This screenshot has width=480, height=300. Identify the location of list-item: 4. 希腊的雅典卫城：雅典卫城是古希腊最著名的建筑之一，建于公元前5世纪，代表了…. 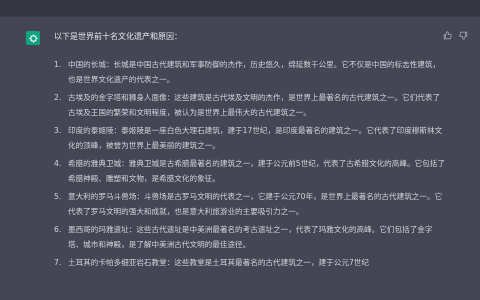
(250, 171).